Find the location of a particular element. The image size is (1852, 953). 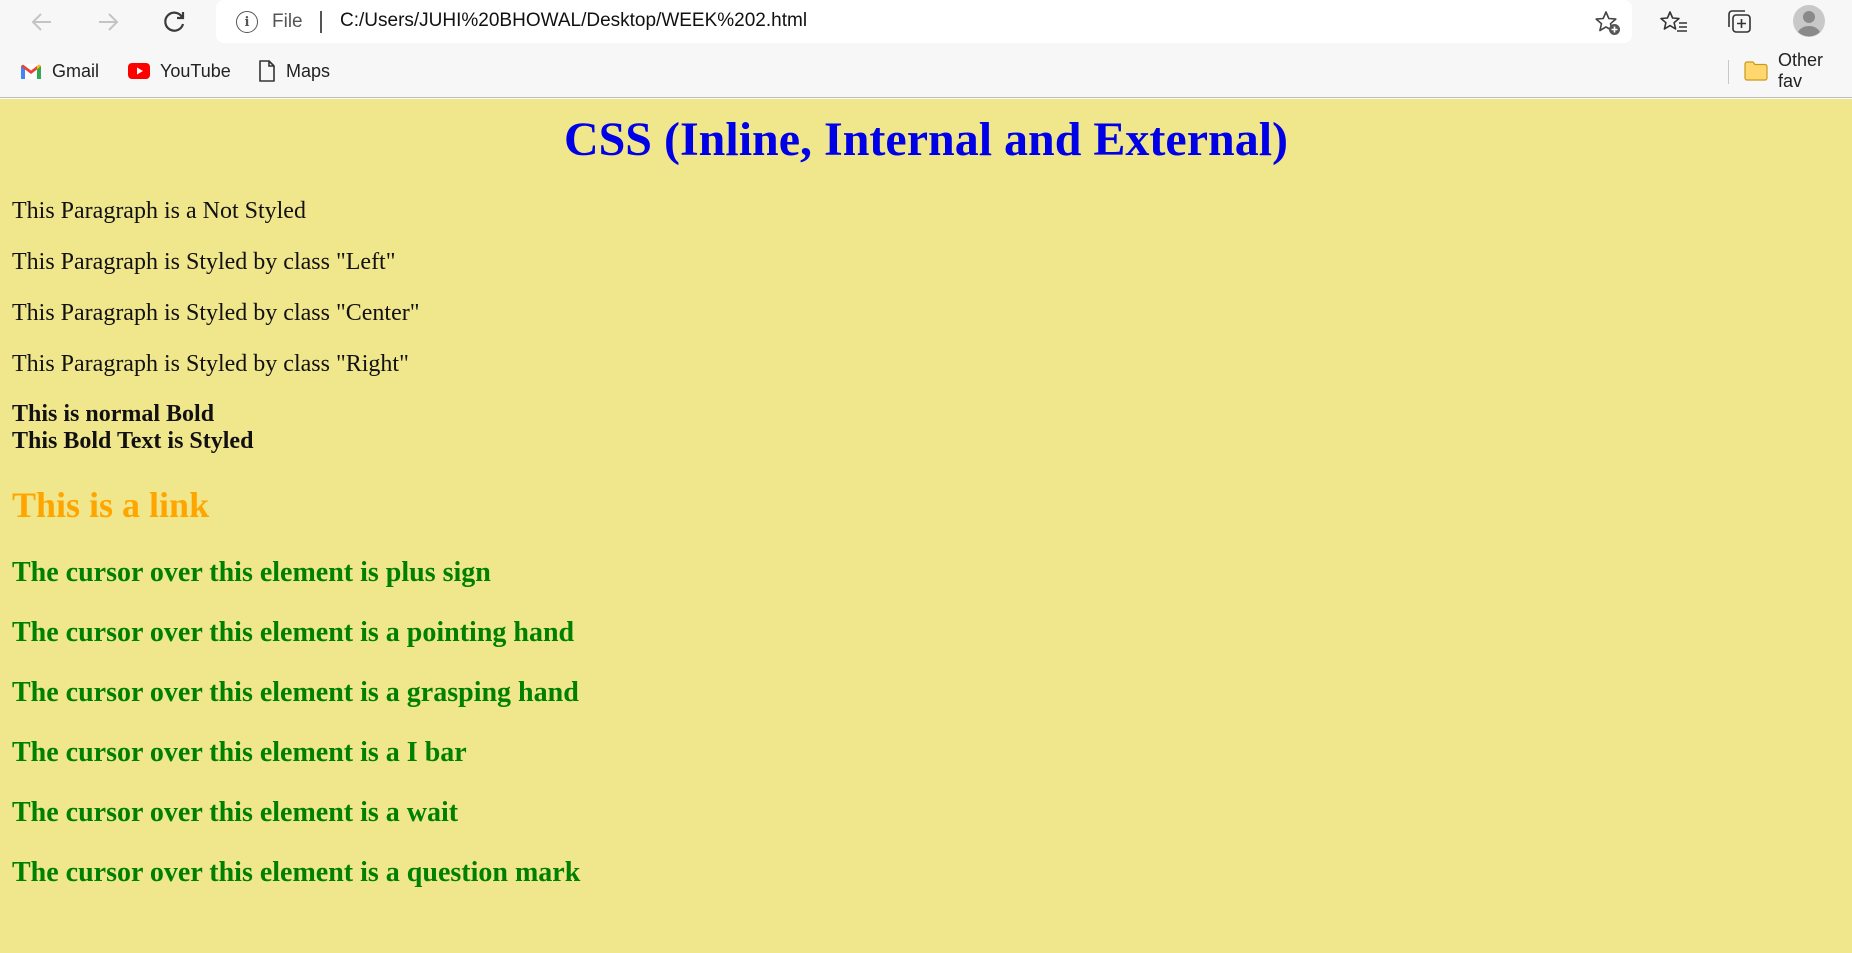

bookmark-maps: Maps is located at coordinates (294, 71).